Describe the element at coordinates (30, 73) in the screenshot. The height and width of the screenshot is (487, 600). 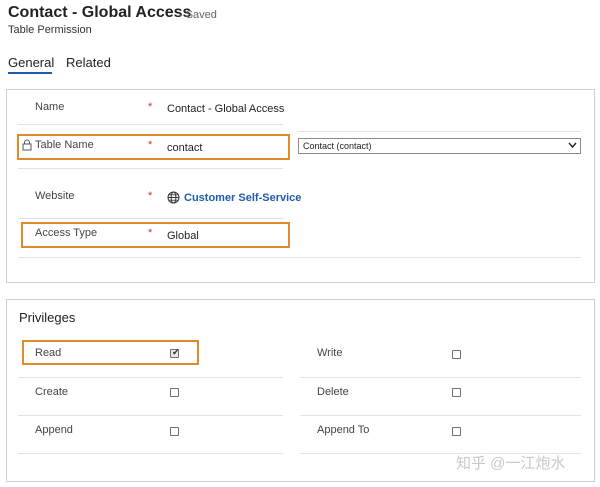
I see `active-tab-indicator` at that location.